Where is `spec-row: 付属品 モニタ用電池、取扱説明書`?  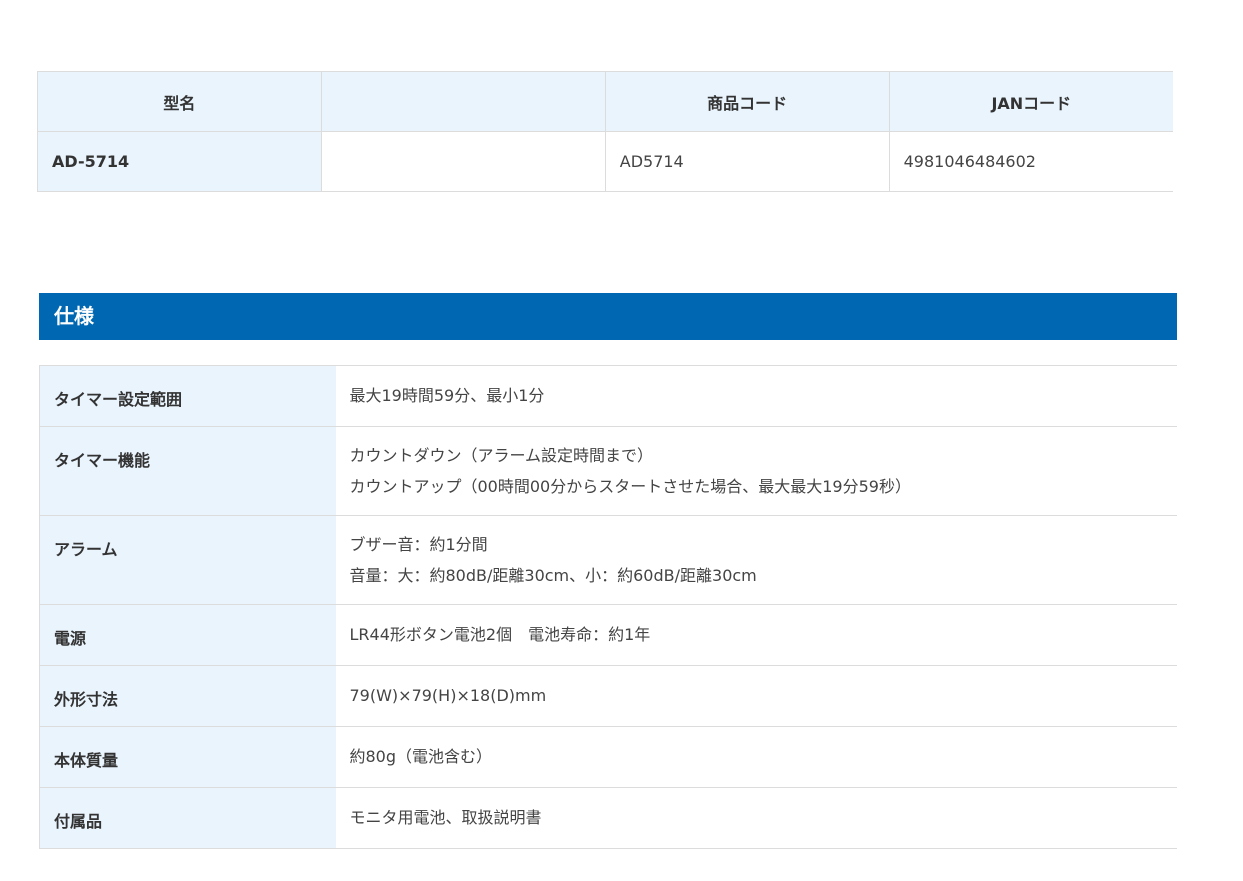
spec-row: 付属品 モニタ用電池、取扱説明書 is located at coordinates (608, 818).